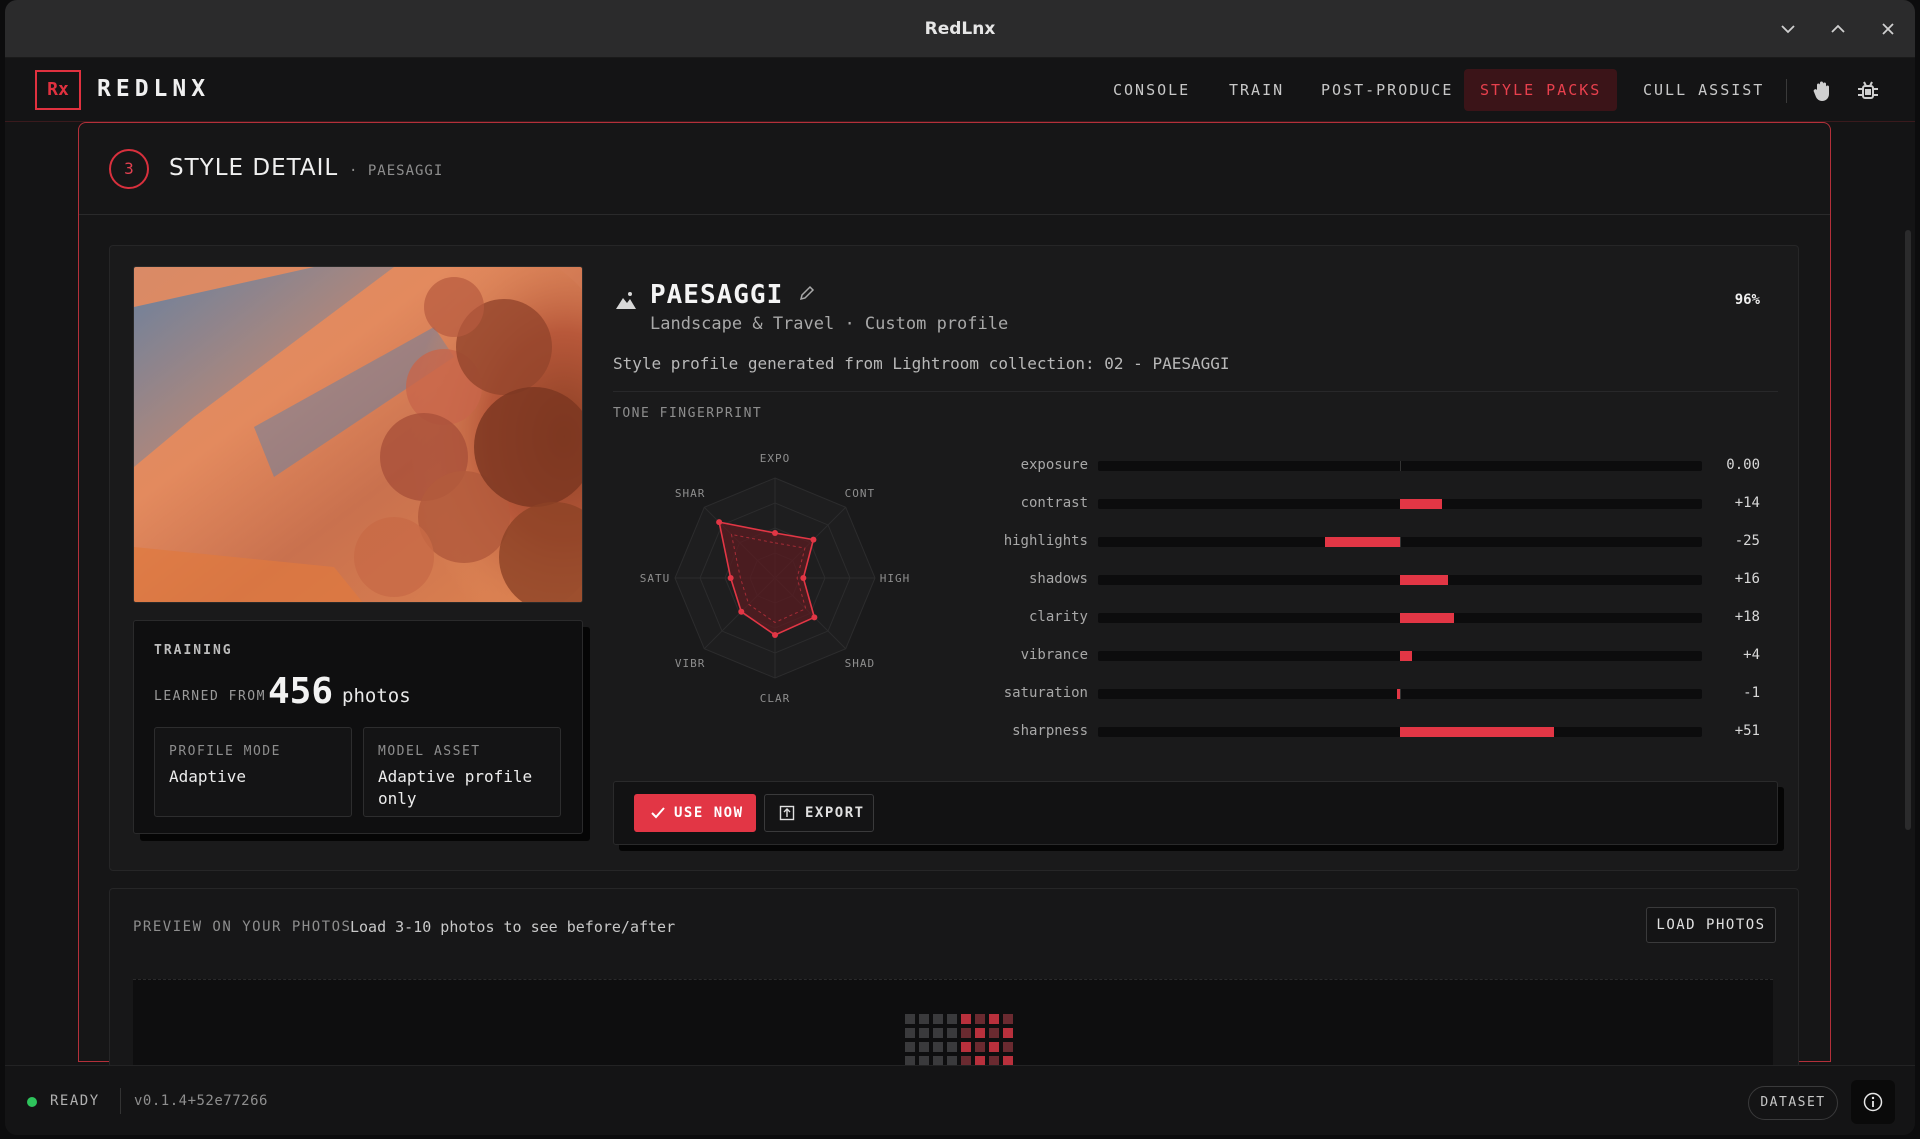  I want to click on learned-from-label: LEARNED FROM, so click(210, 696).